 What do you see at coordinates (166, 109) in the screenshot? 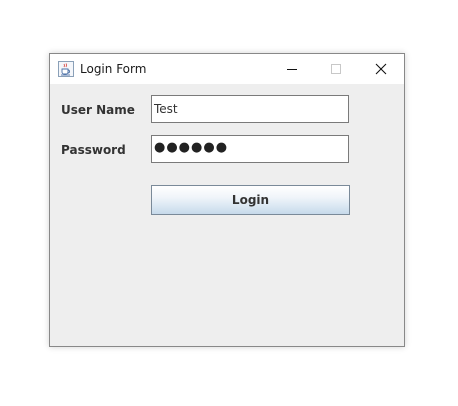
I see `username-value: Test` at bounding box center [166, 109].